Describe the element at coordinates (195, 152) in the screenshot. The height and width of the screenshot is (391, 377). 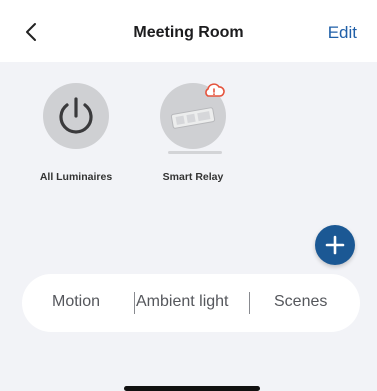
I see `device-status-bar` at that location.